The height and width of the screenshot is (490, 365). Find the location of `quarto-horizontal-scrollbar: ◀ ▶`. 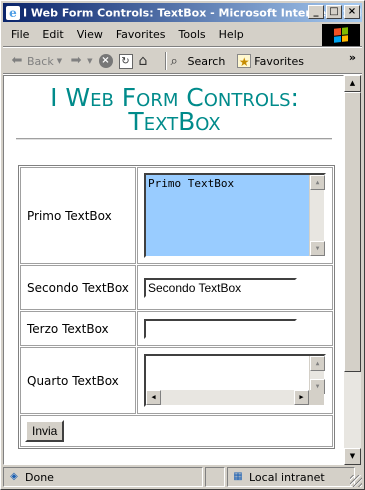

quarto-horizontal-scrollbar: ◀ ▶ is located at coordinates (227, 397).